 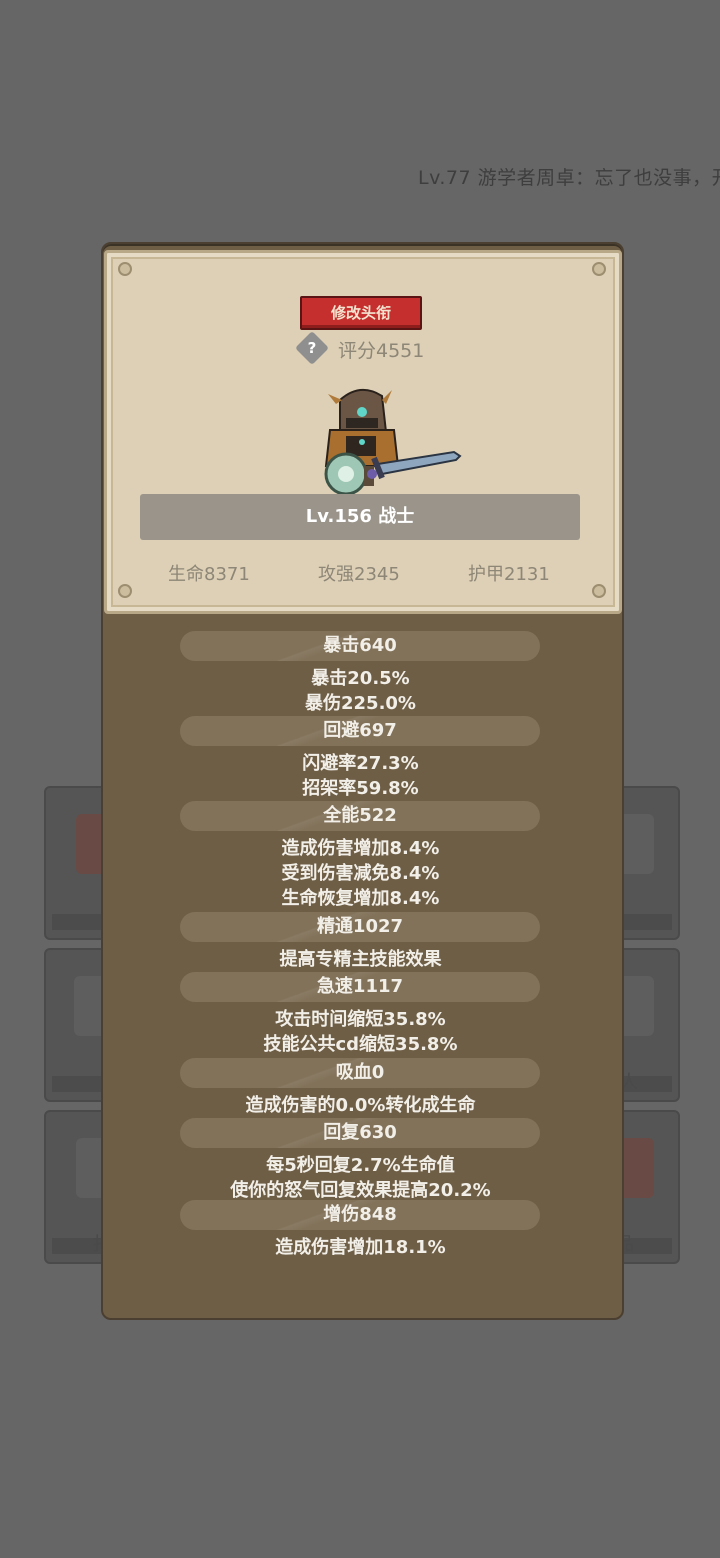 I want to click on stat-detail: 每5秒回复2.7%生命值, so click(x=360, y=1165).